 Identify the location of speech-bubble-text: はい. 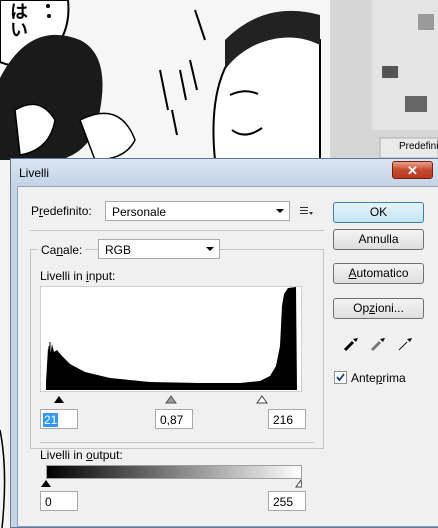
(17, 20).